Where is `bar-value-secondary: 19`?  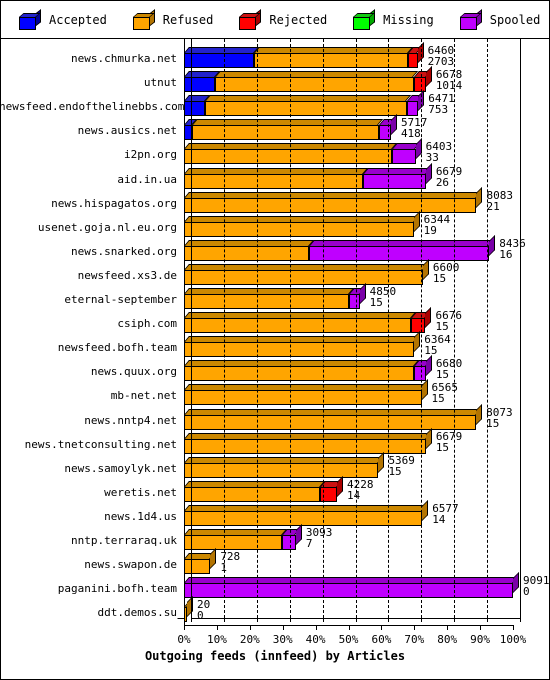
bar-value-secondary: 19 is located at coordinates (430, 230).